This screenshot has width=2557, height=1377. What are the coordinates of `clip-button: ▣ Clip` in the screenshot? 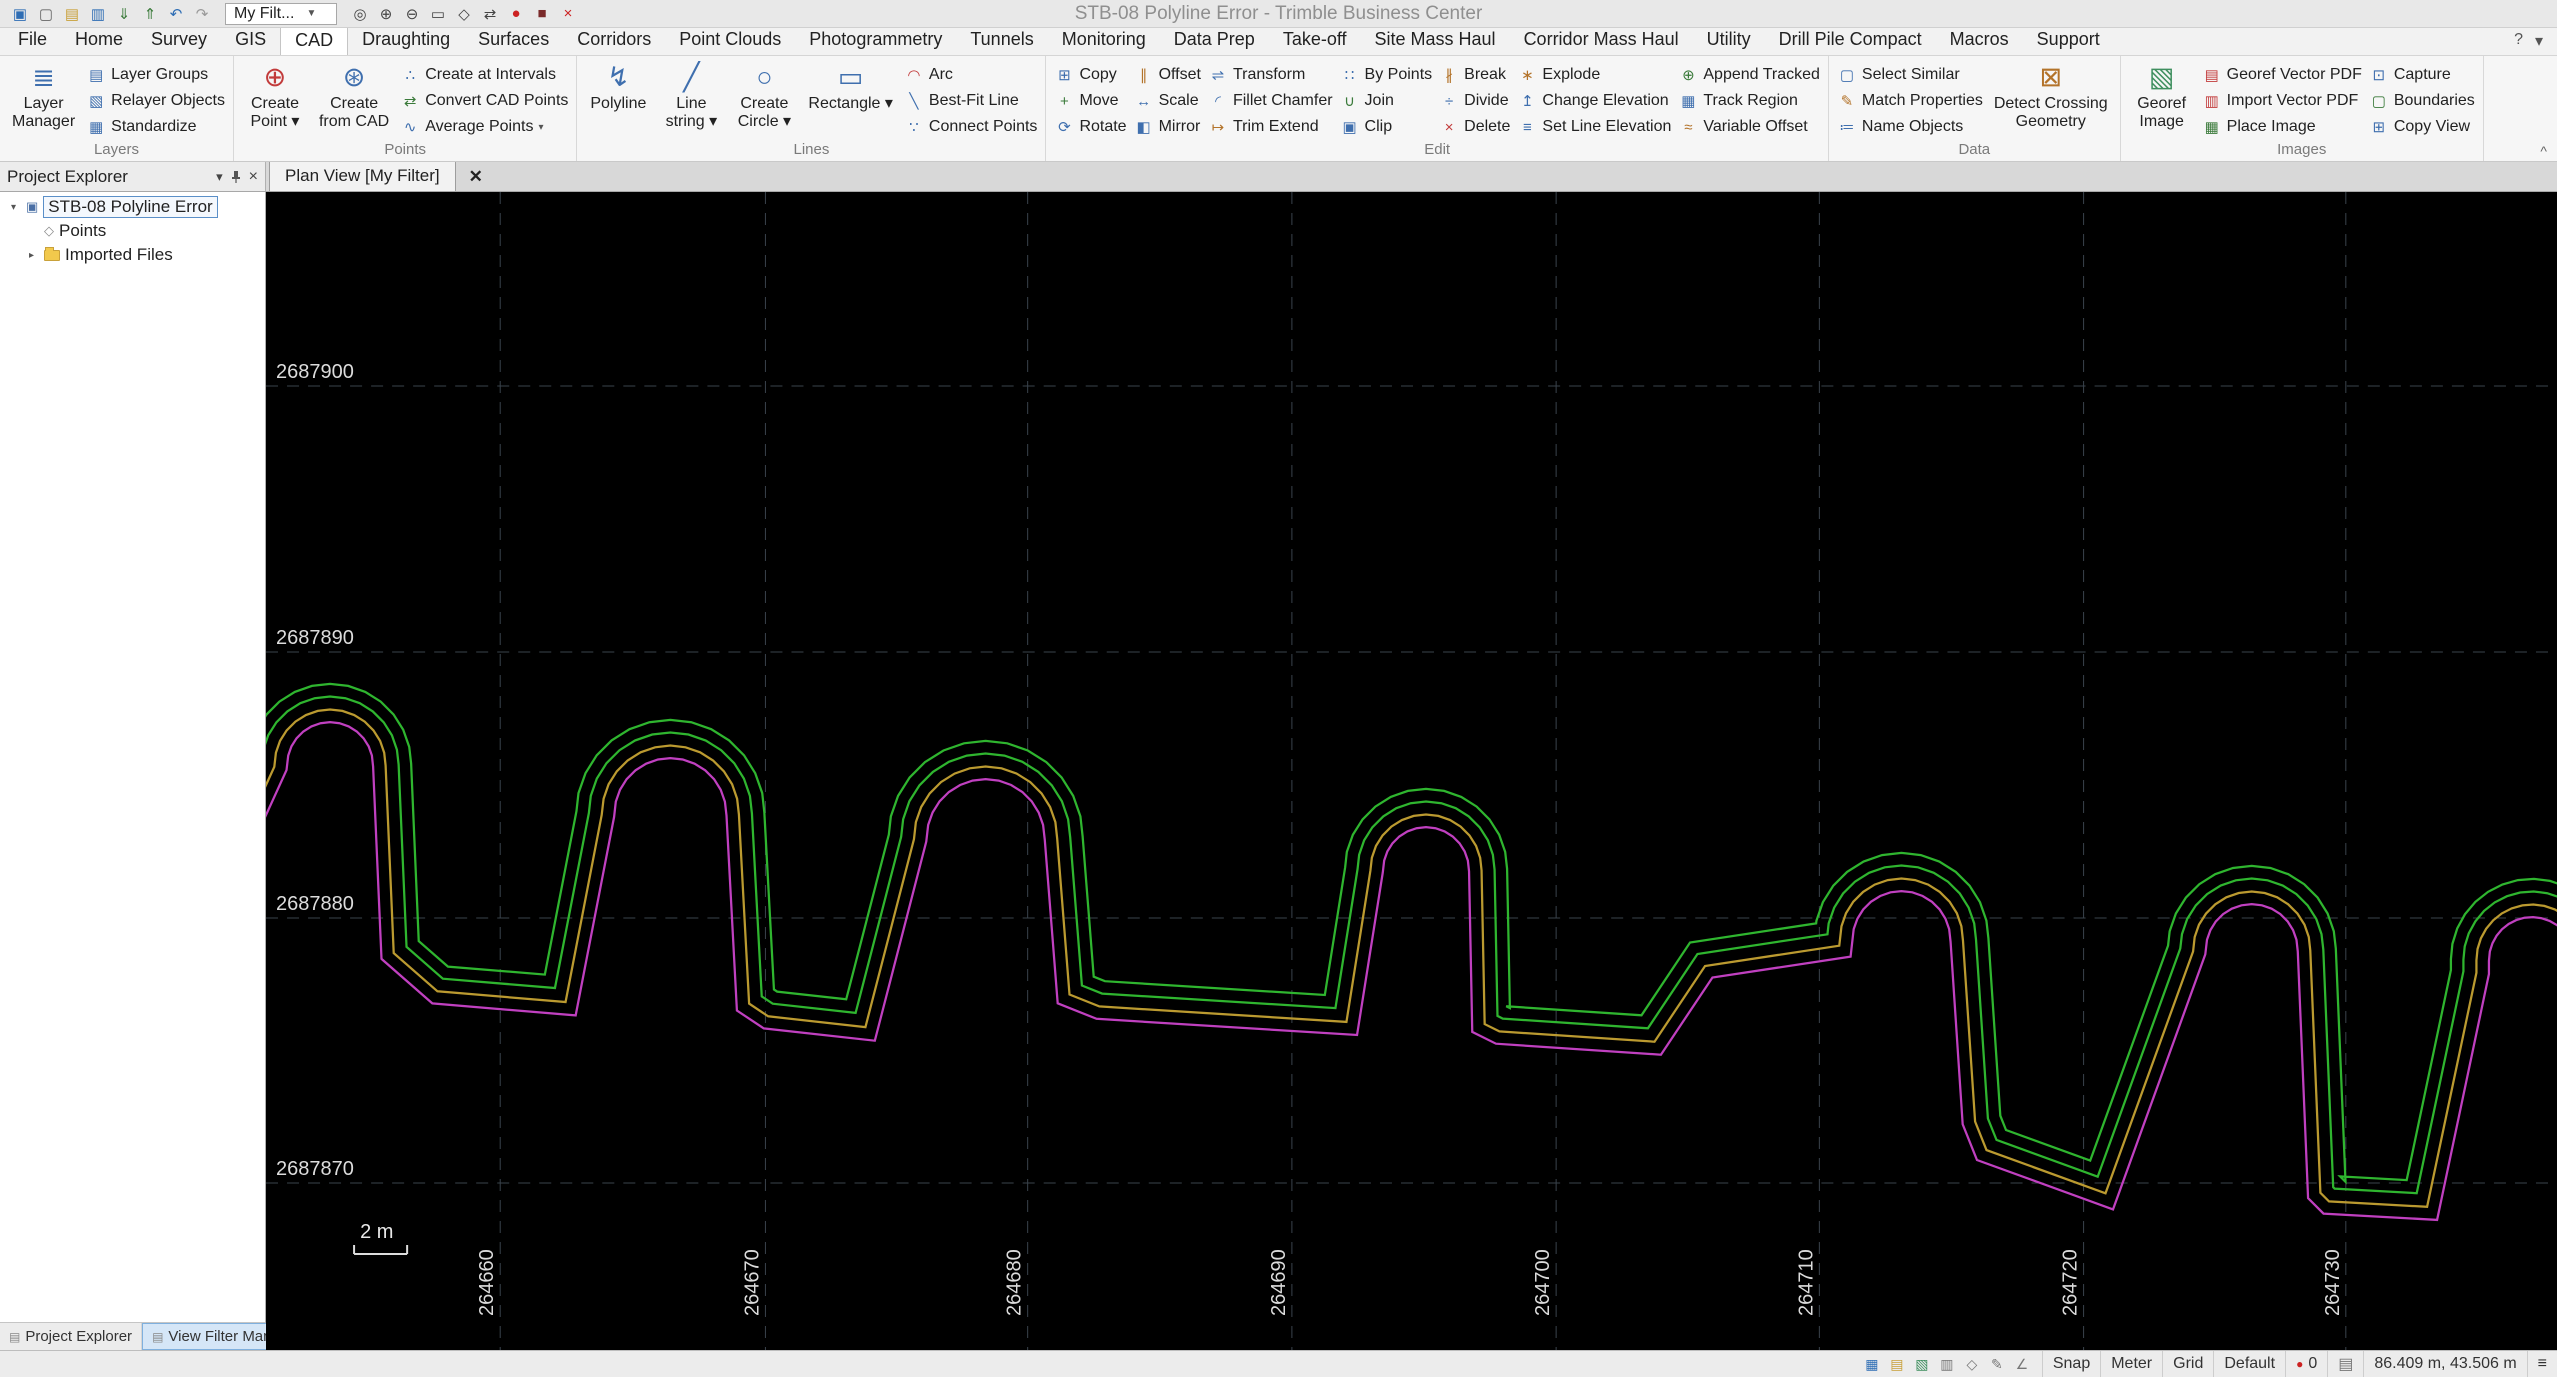 It's located at (1386, 127).